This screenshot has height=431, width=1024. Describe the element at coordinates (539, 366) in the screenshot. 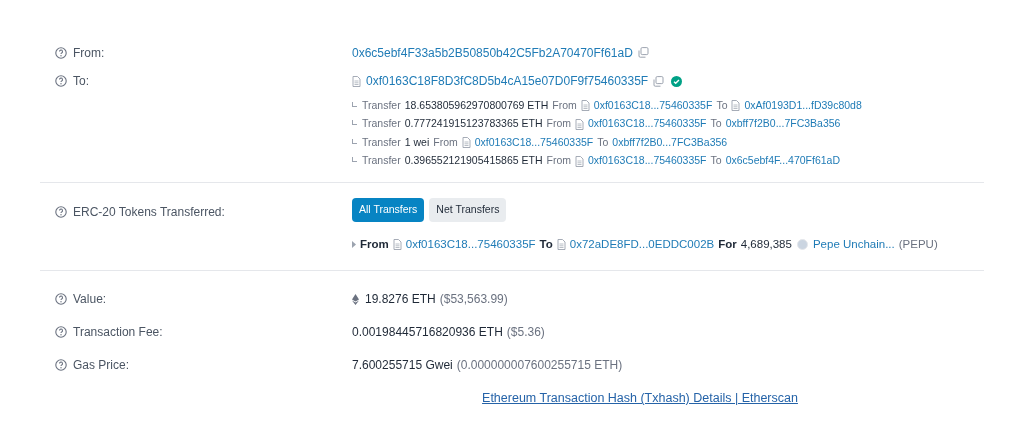

I see `eth-value: (0.000000007600255715 ETH)` at that location.